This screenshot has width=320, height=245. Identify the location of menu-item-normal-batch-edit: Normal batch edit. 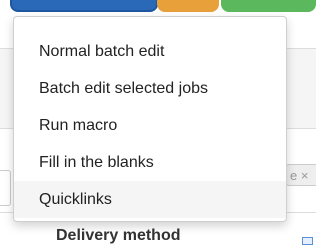
(150, 51).